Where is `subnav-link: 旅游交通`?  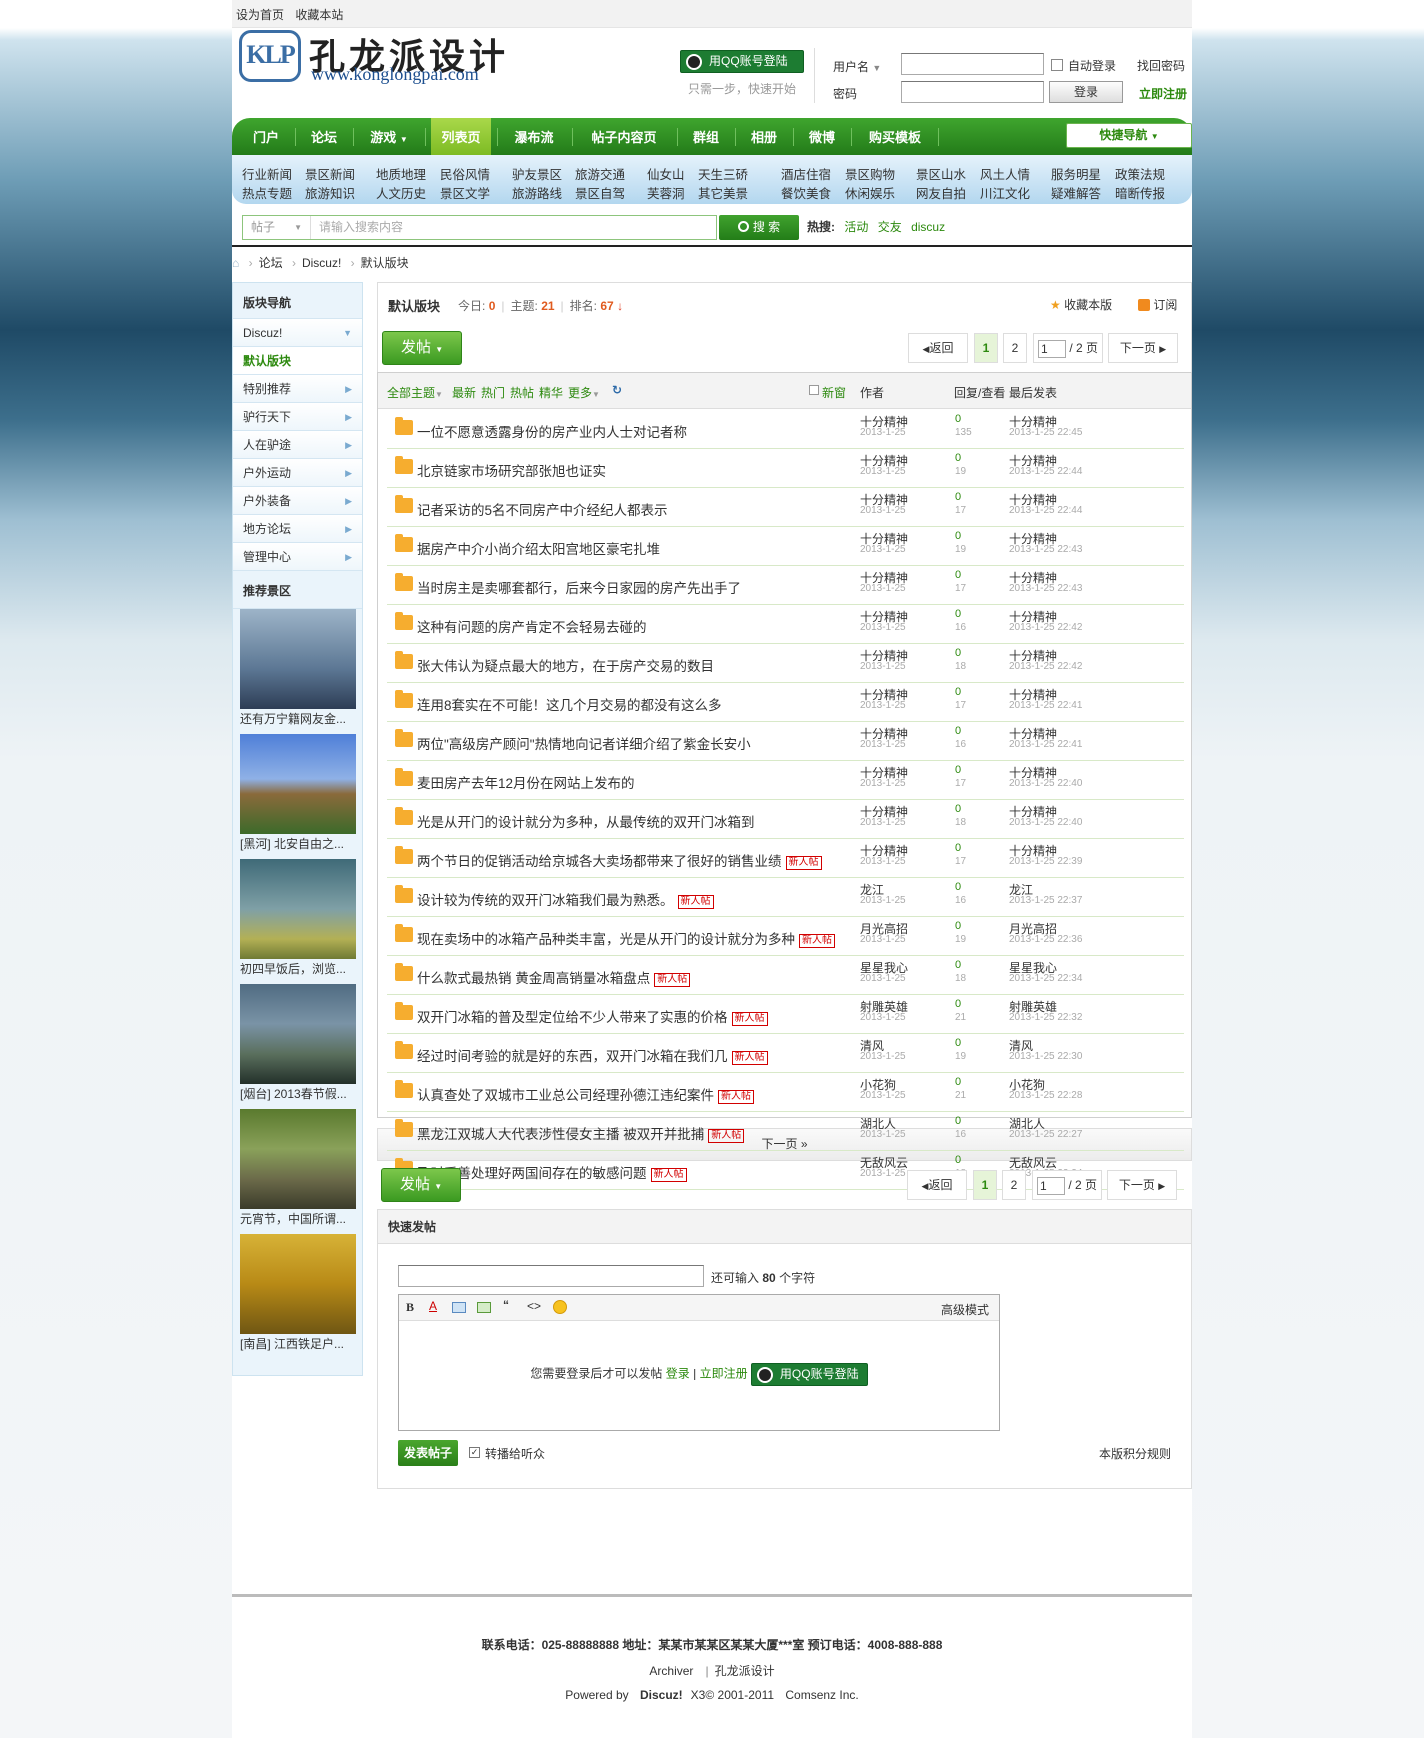 subnav-link: 旅游交通 is located at coordinates (600, 173).